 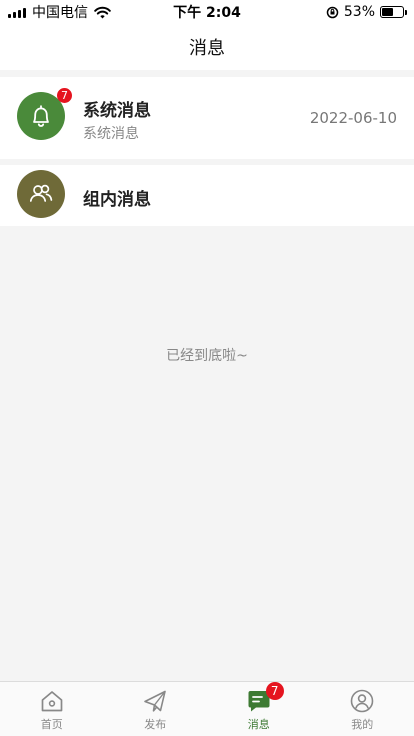 I want to click on page-title: 消息, so click(x=207, y=48).